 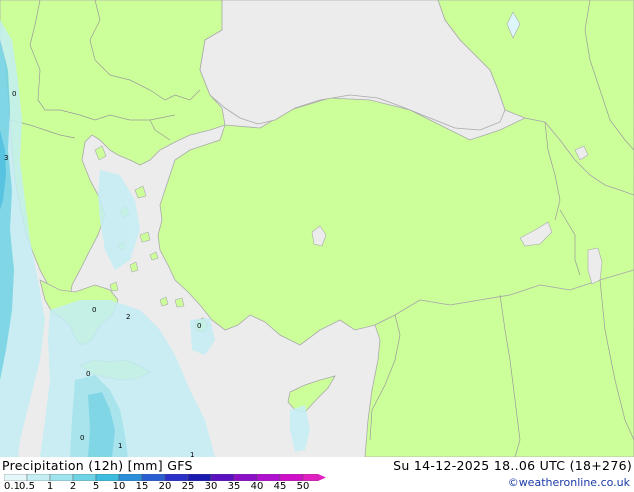 What do you see at coordinates (120, 446) in the screenshot?
I see `point-label: 1` at bounding box center [120, 446].